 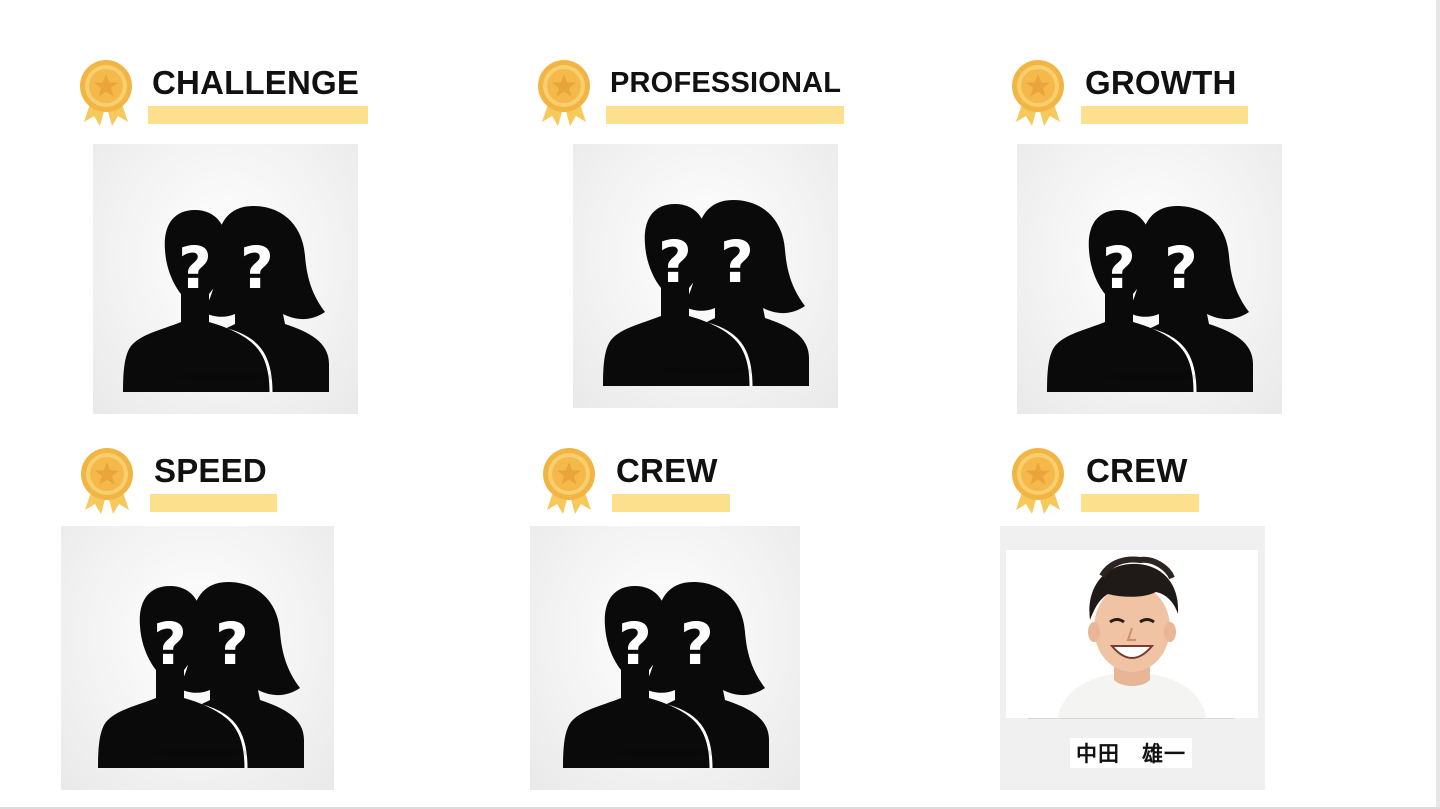 What do you see at coordinates (210, 470) in the screenshot?
I see `award-title: SPEED` at bounding box center [210, 470].